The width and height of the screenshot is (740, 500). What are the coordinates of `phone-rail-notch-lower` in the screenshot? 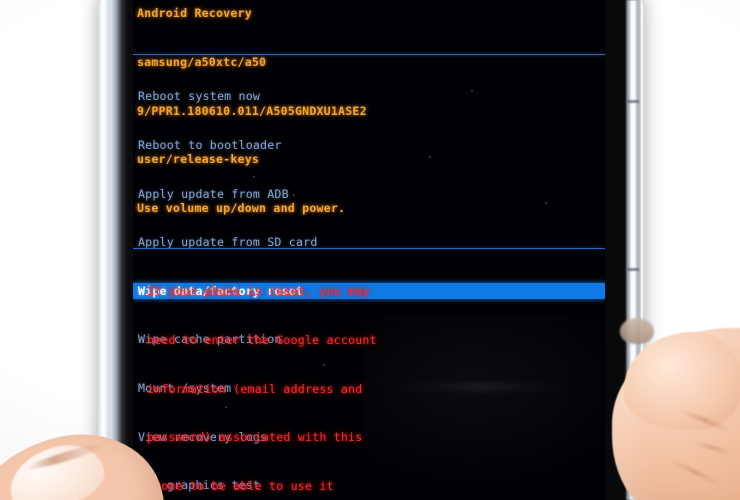 It's located at (633, 269).